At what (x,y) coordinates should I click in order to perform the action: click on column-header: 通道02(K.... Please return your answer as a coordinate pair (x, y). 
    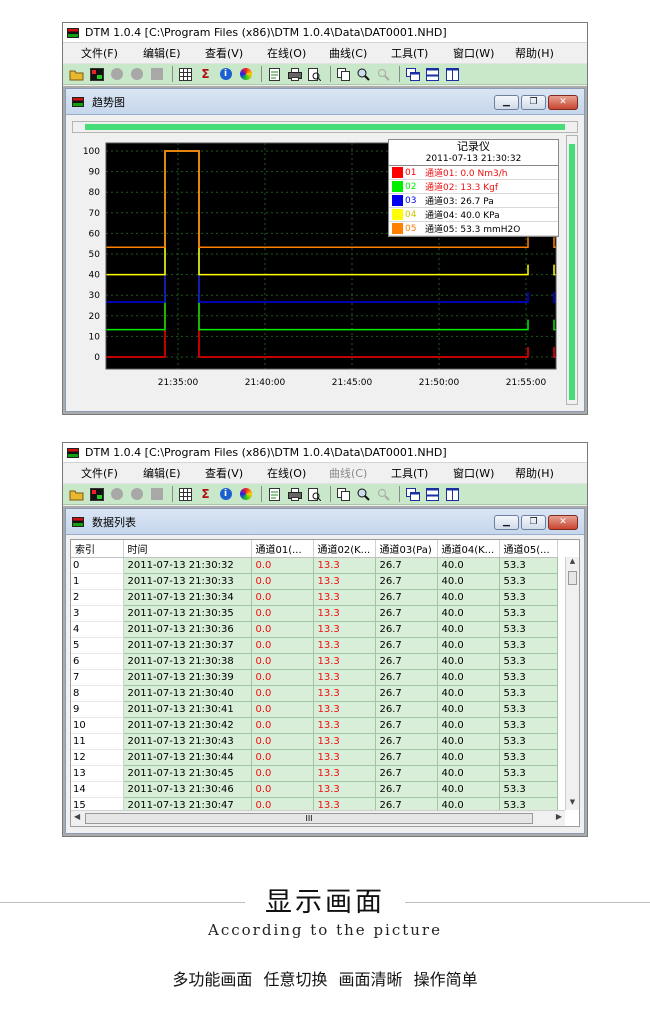
    Looking at the image, I should click on (344, 549).